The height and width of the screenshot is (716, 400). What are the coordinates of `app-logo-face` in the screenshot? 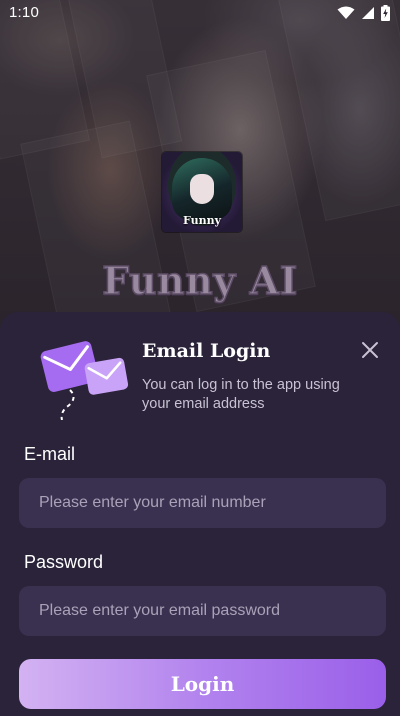 It's located at (202, 189).